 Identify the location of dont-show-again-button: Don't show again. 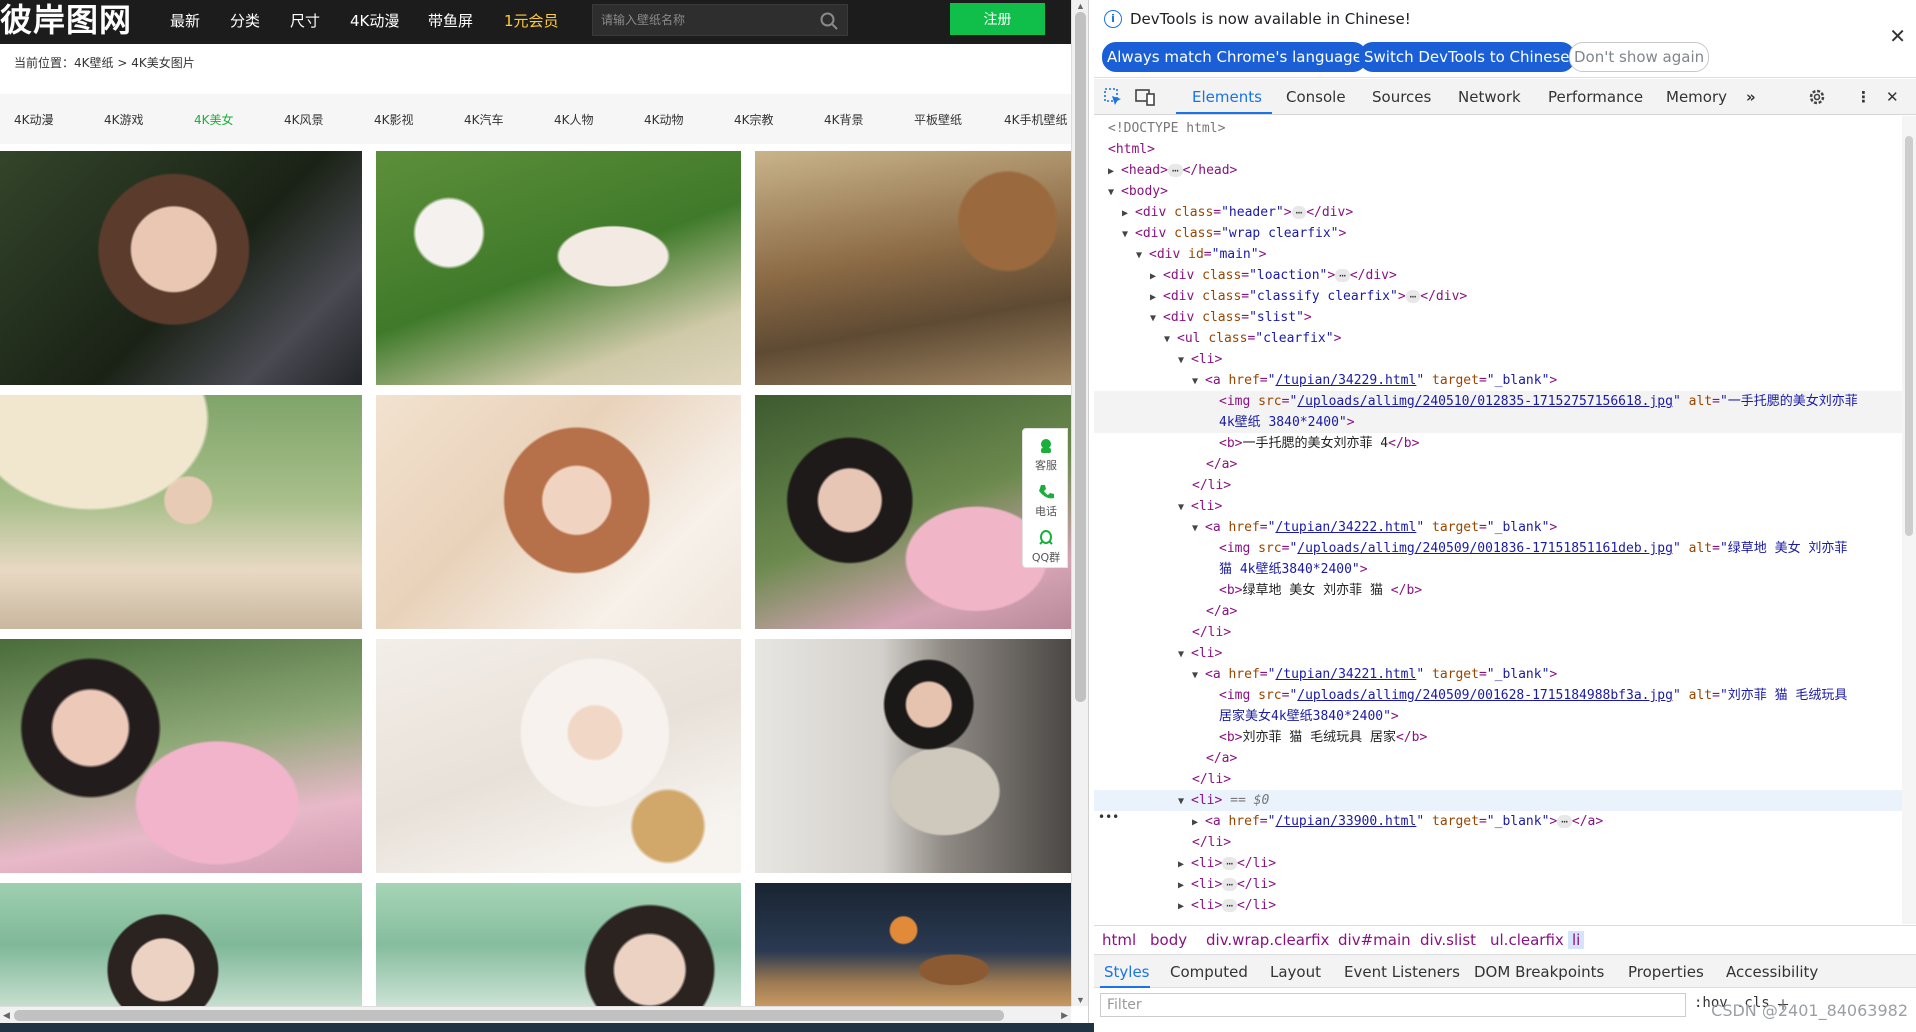
(1639, 57).